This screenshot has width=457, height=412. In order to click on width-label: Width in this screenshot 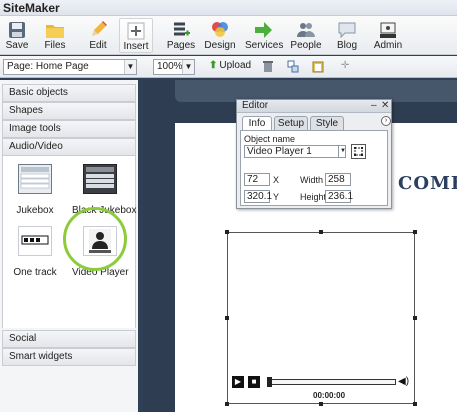, I will do `click(312, 180)`.